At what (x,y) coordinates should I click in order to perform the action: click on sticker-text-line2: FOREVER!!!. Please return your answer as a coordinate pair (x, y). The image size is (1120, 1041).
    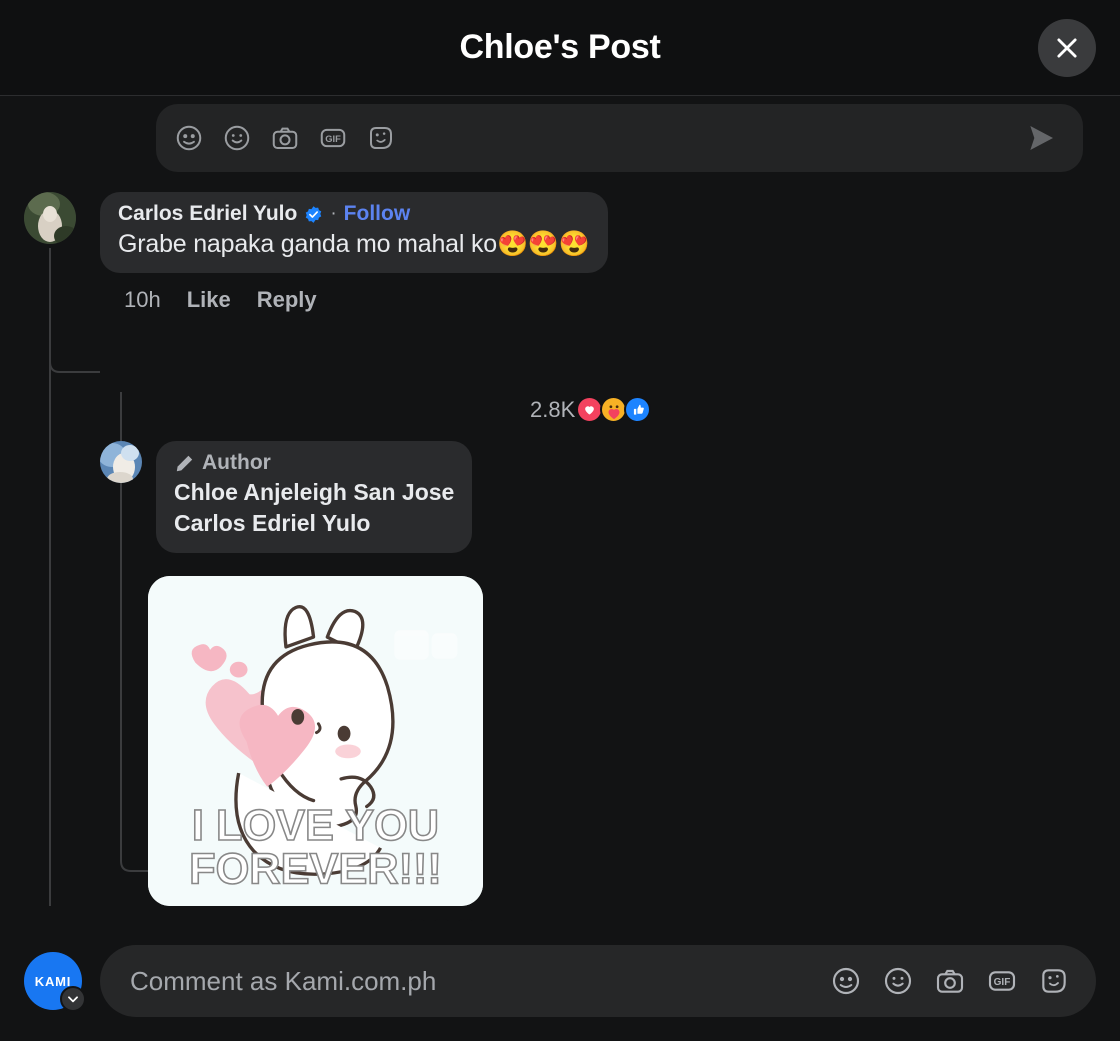
    Looking at the image, I should click on (315, 869).